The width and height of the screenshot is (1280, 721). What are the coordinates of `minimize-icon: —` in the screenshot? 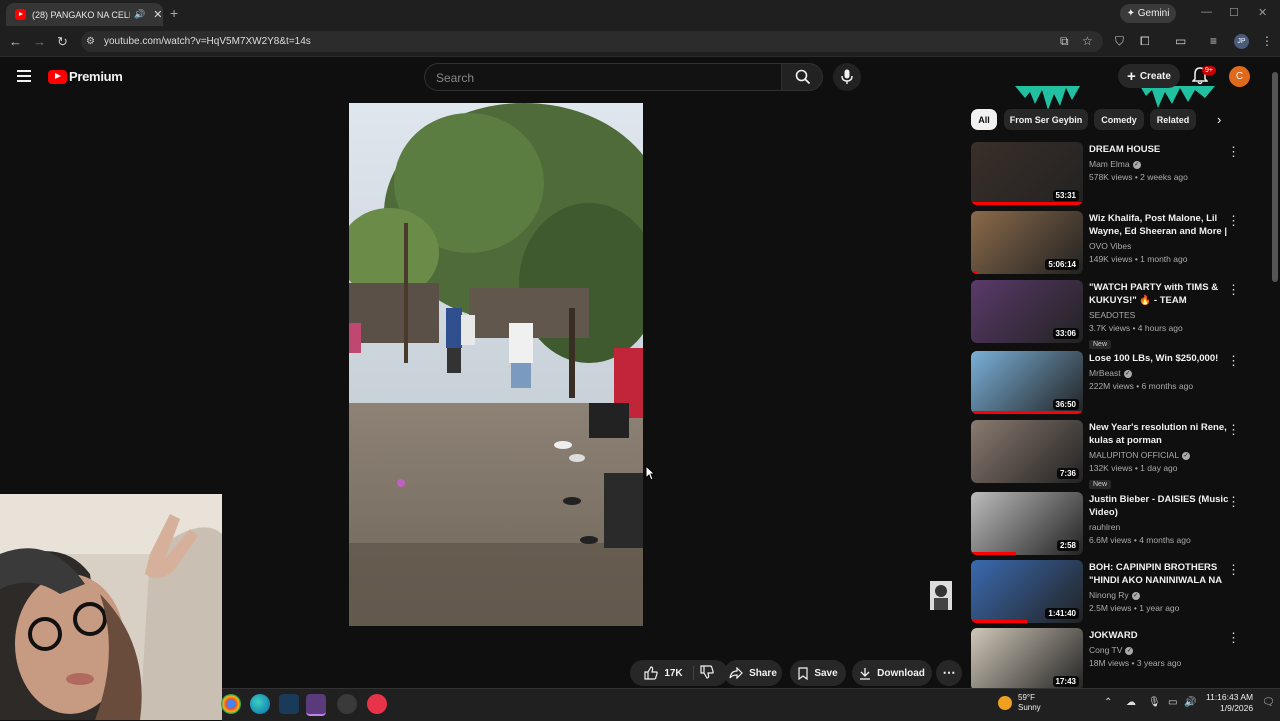 It's located at (1206, 12).